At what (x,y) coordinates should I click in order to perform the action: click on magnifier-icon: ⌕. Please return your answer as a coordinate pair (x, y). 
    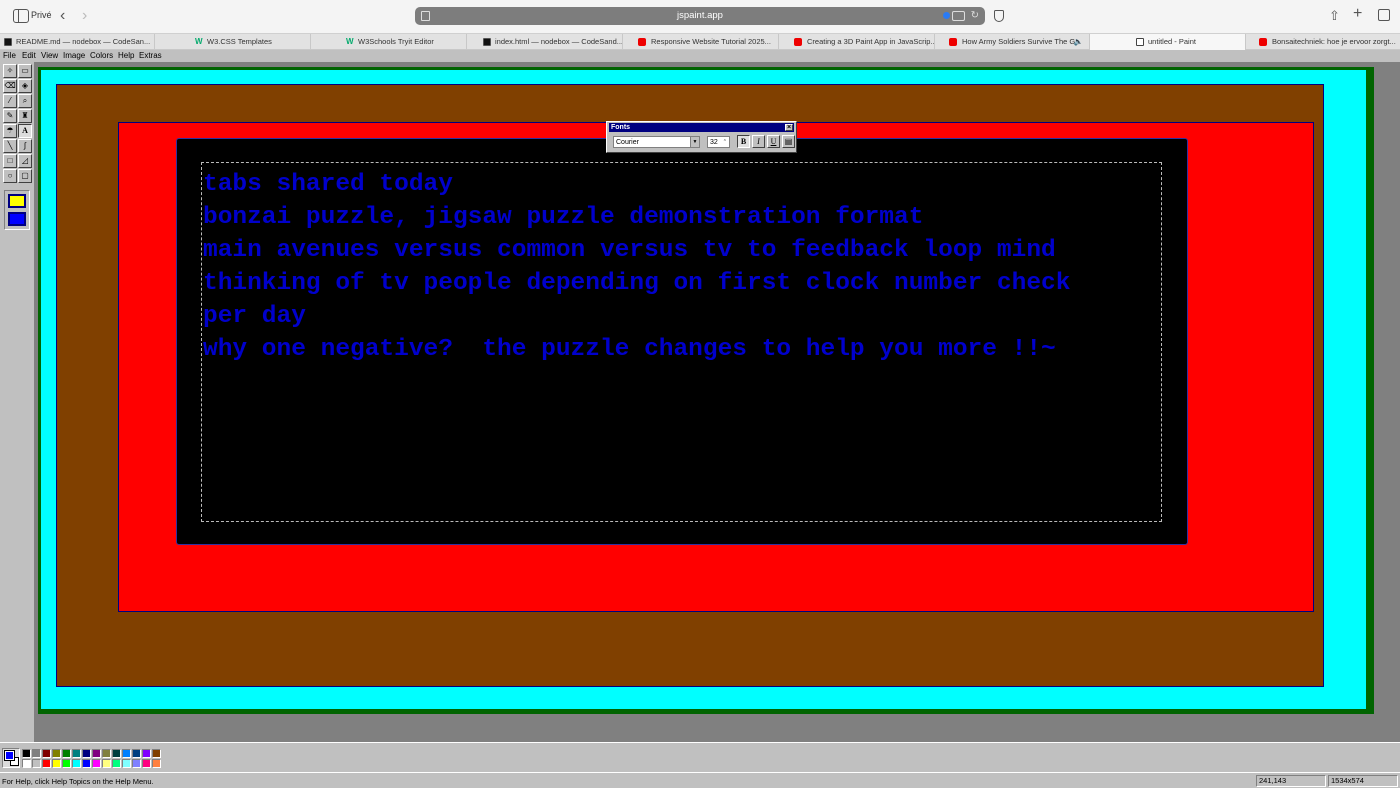
    Looking at the image, I should click on (25, 101).